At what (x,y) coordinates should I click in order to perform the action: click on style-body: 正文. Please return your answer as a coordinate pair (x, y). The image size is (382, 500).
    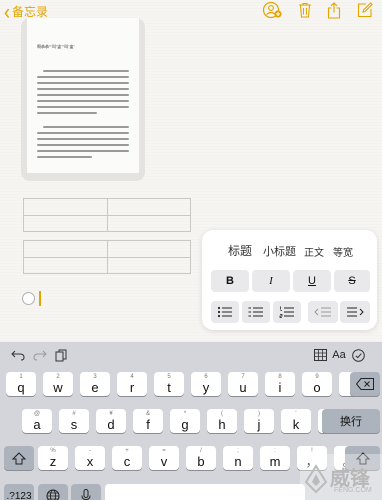
    Looking at the image, I should click on (314, 251).